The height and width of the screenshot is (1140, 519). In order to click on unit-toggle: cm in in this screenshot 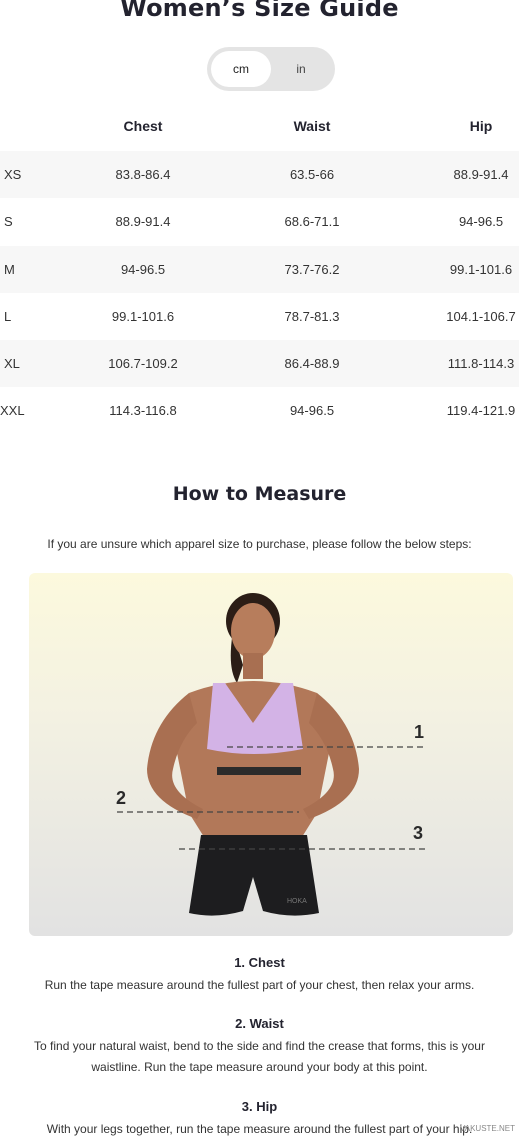, I will do `click(271, 69)`.